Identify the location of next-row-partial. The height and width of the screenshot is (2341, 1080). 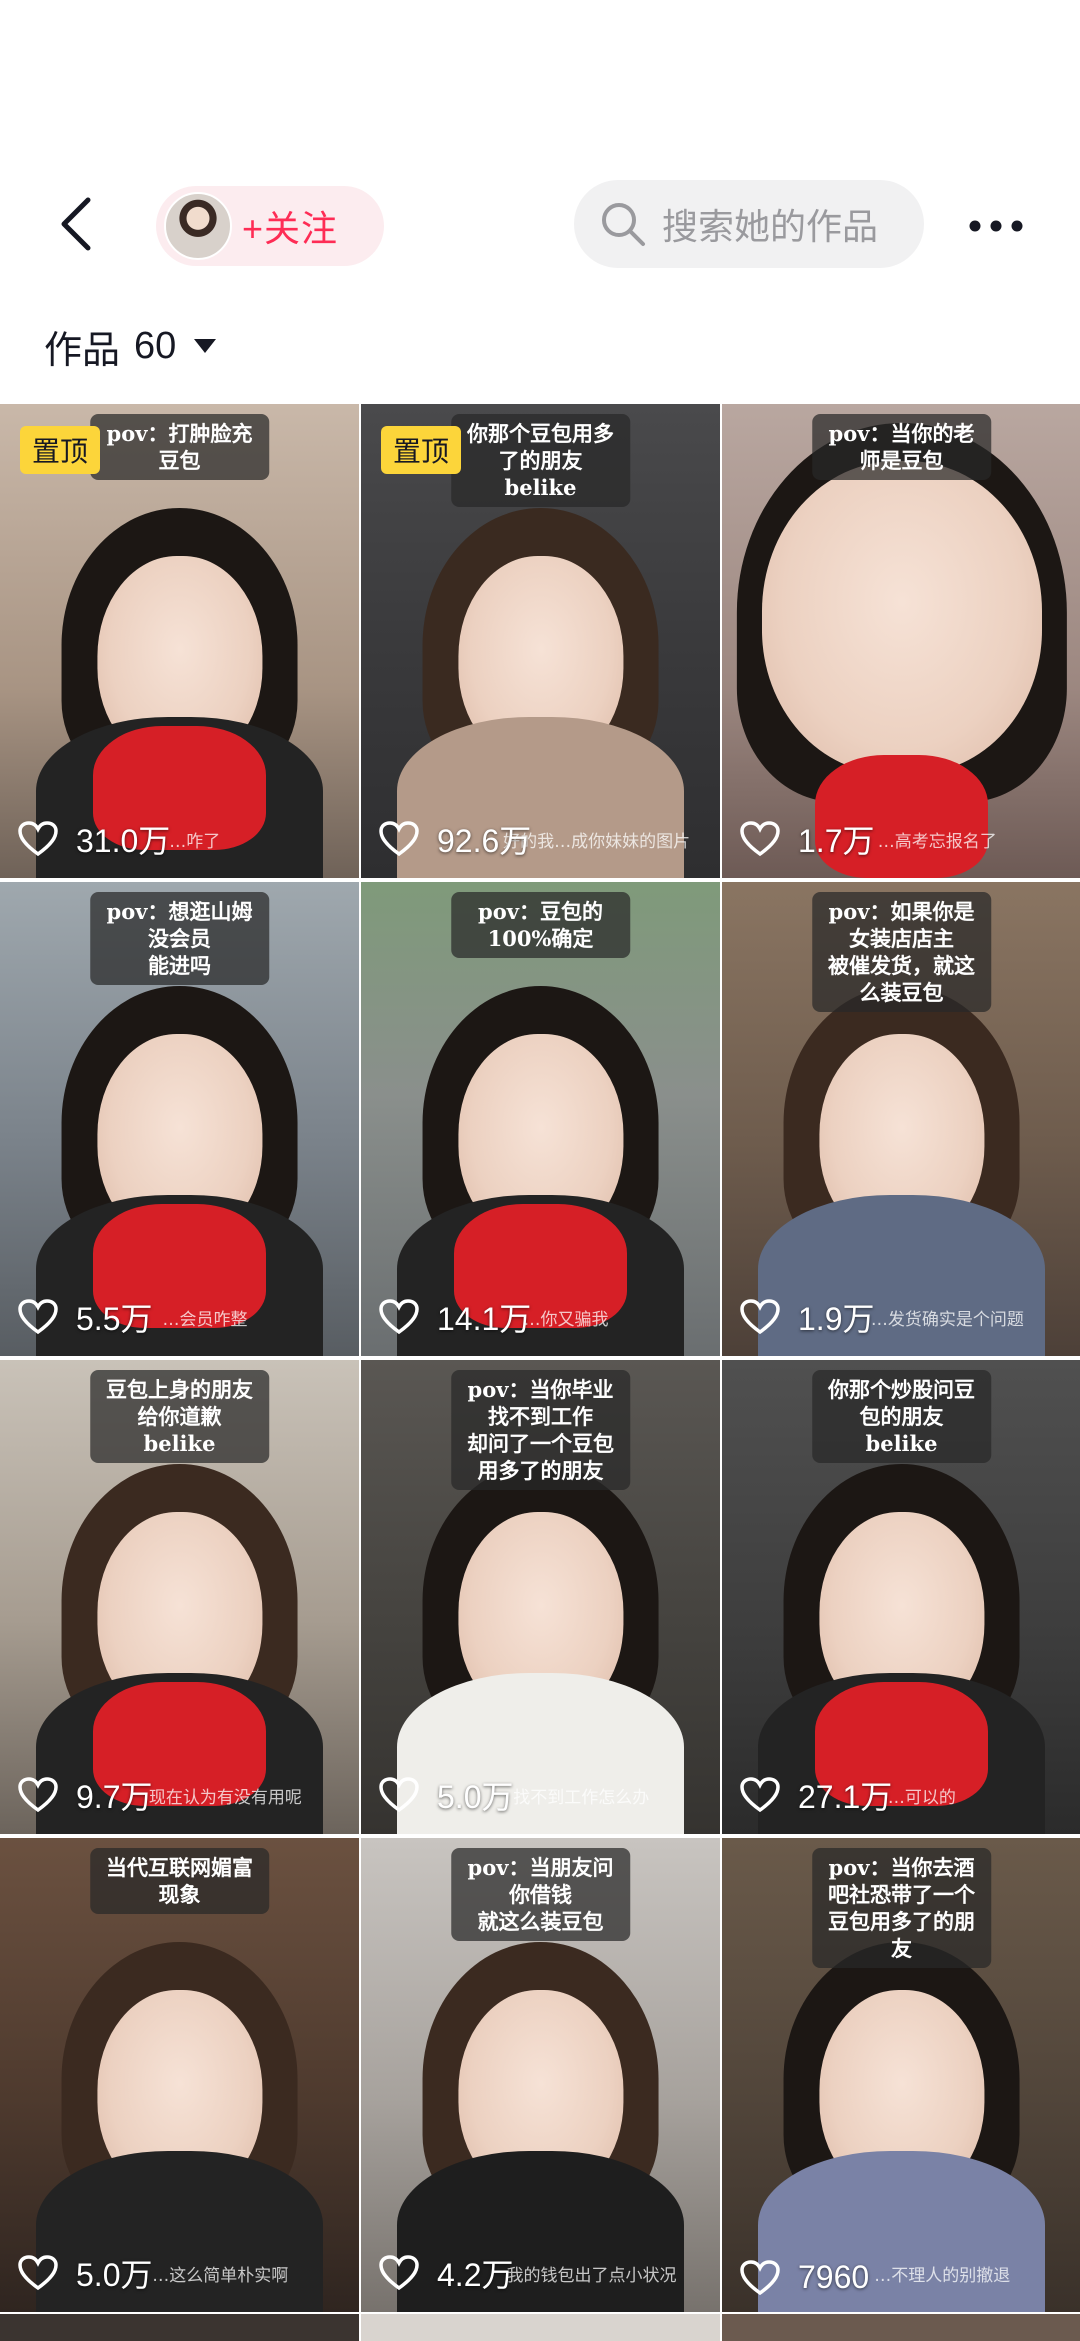
(540, 2327).